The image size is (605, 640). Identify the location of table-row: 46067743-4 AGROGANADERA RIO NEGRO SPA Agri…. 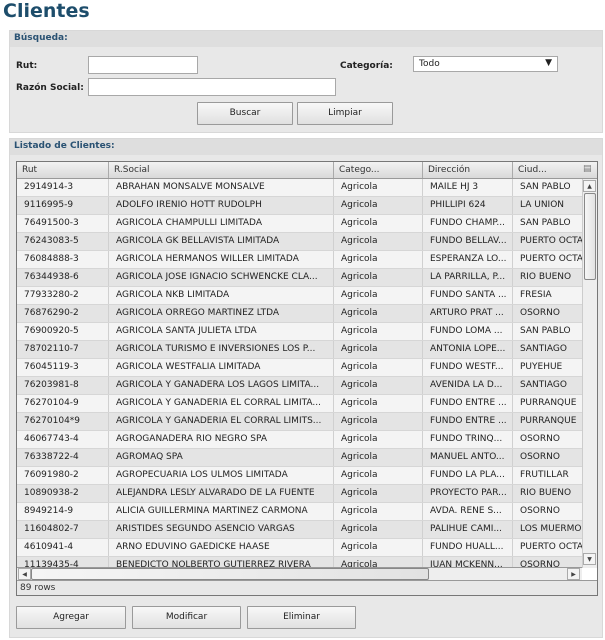
(299, 440).